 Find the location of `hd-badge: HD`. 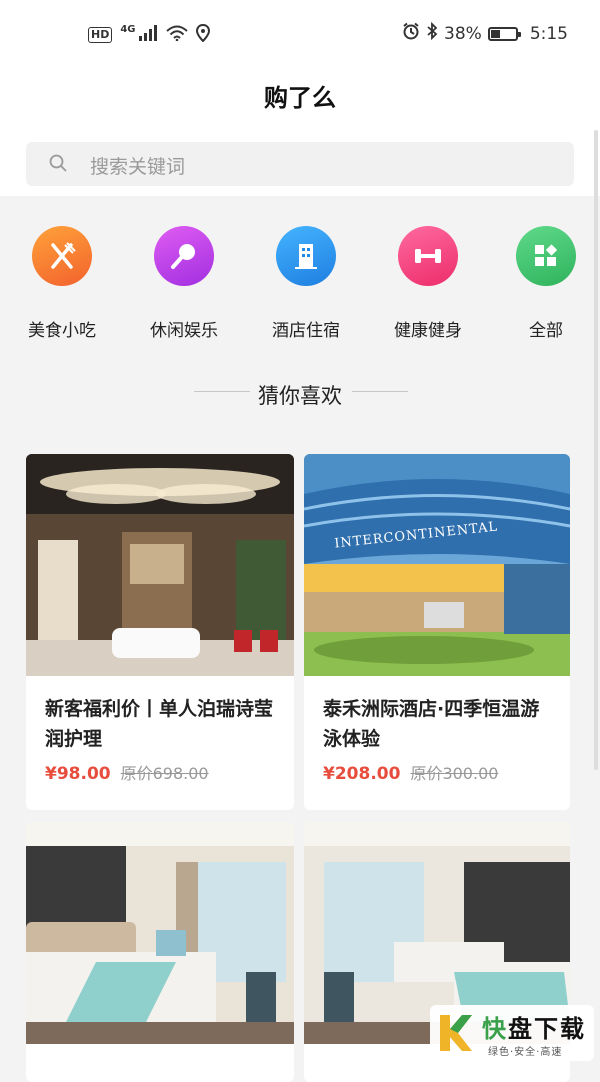

hd-badge: HD is located at coordinates (100, 35).